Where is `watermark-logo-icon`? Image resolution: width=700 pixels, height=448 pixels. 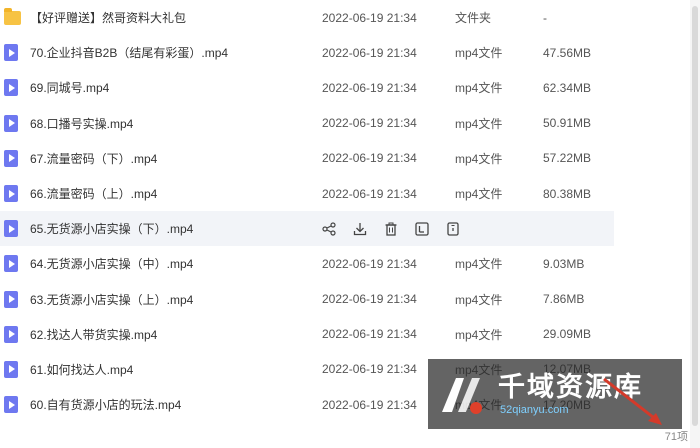
watermark-logo-icon is located at coordinates (462, 394).